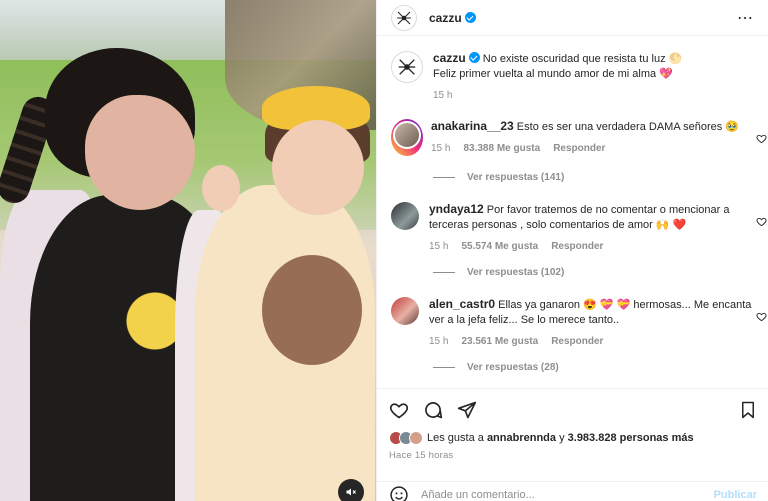 The height and width of the screenshot is (501, 768). What do you see at coordinates (748, 410) in the screenshot?
I see `save-icon` at bounding box center [748, 410].